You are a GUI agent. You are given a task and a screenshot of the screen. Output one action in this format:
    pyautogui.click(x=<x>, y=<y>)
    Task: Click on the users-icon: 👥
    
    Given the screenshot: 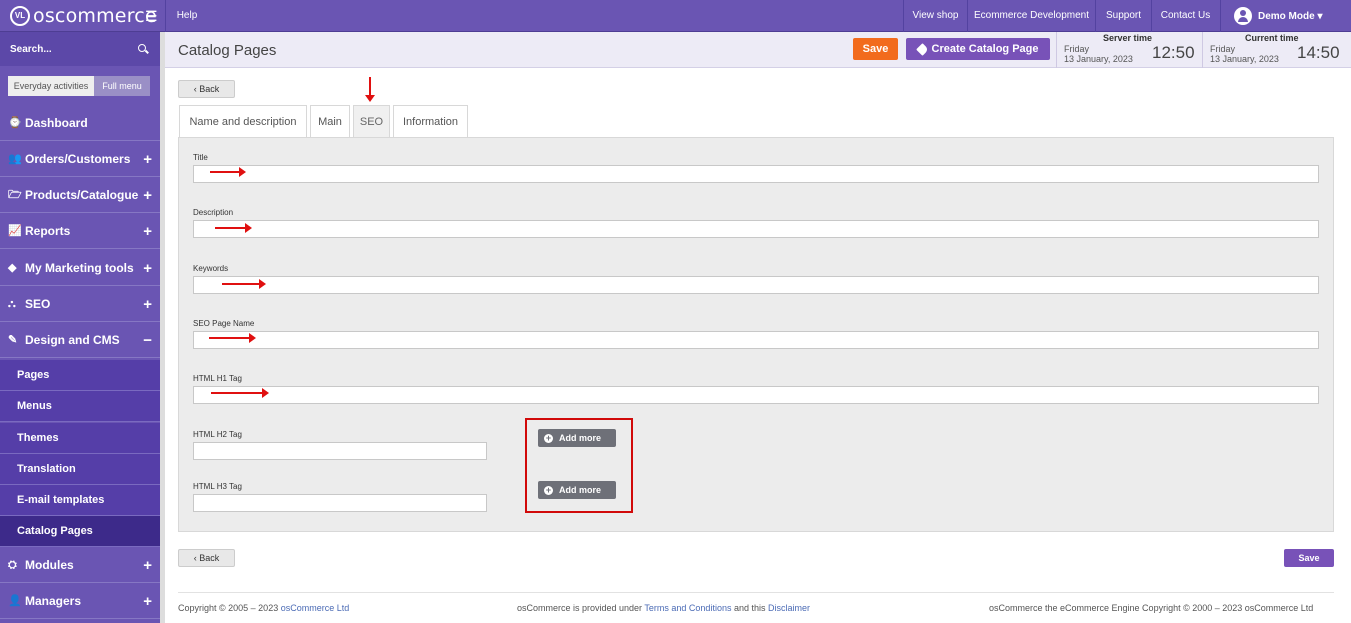 What is the action you would take?
    pyautogui.click(x=15, y=159)
    